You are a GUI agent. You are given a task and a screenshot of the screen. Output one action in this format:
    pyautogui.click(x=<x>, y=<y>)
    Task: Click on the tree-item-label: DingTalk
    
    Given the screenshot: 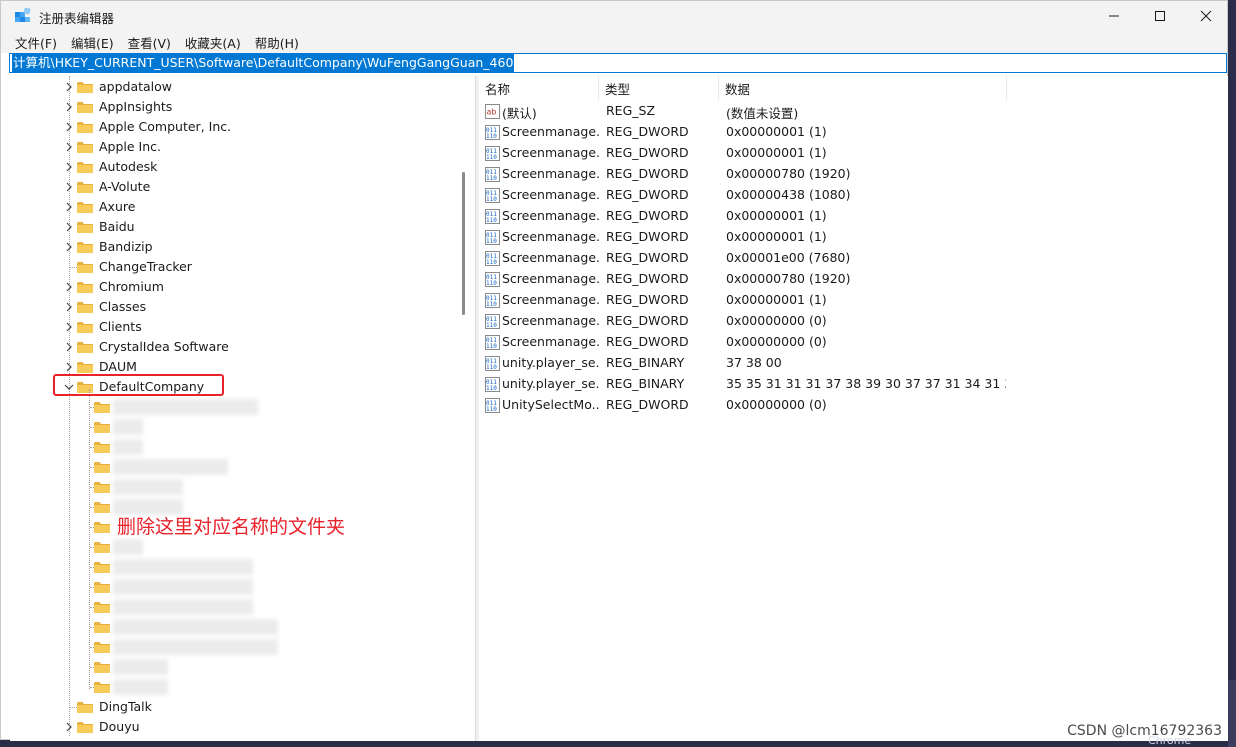 What is the action you would take?
    pyautogui.click(x=125, y=706)
    